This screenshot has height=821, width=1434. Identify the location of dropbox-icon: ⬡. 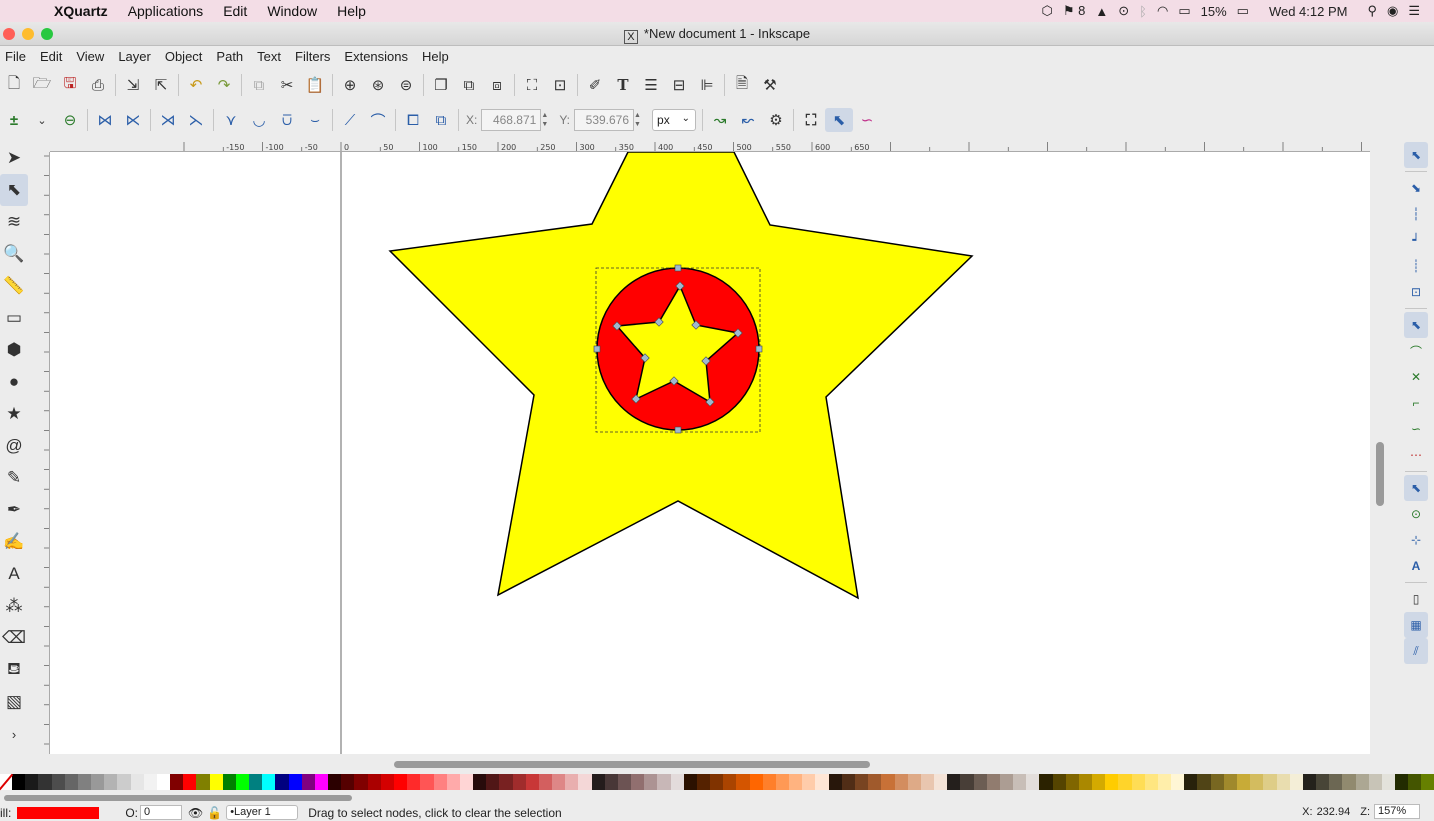
(1047, 11).